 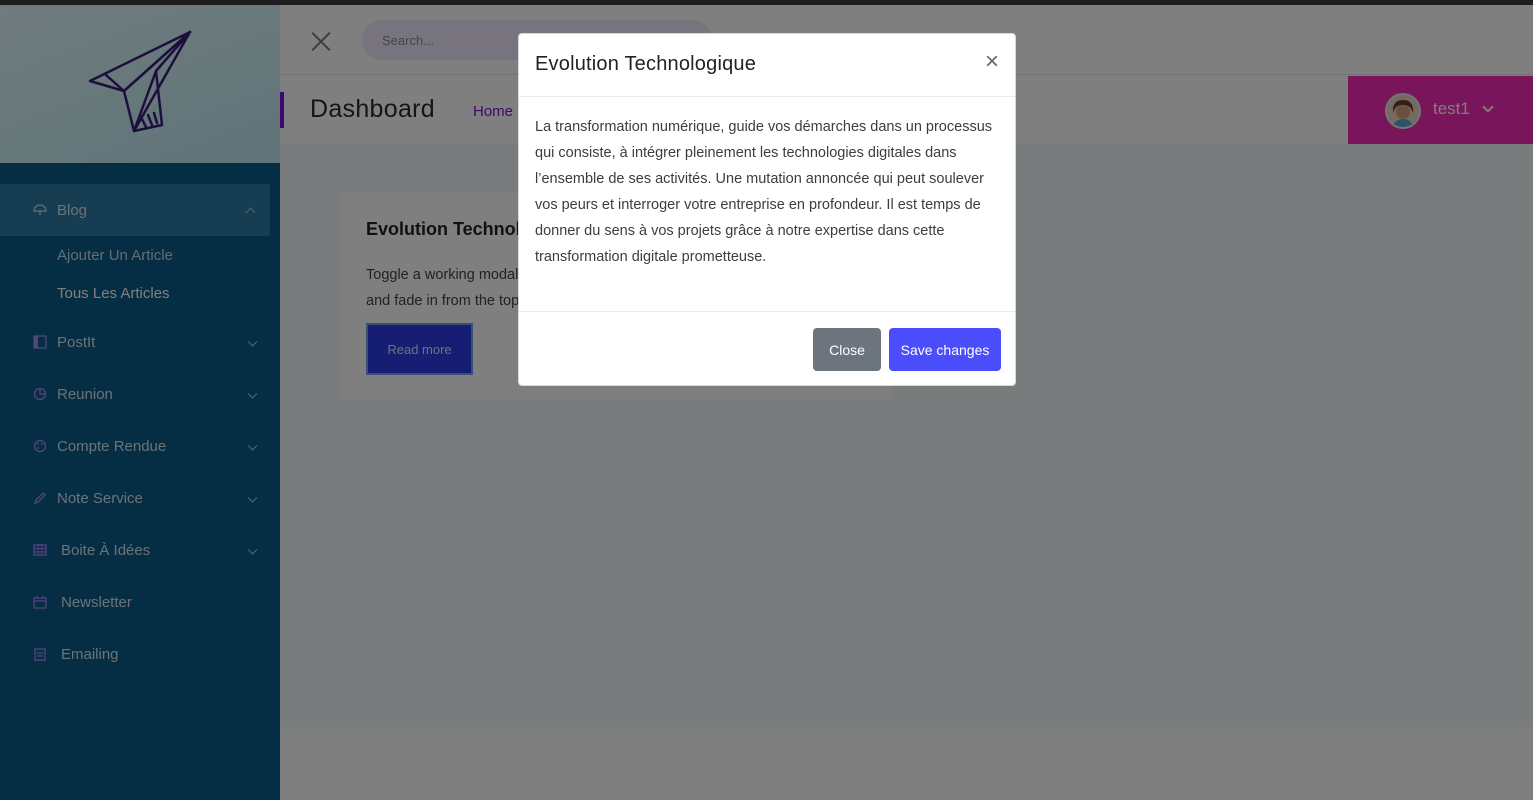 I want to click on close-icon: ×, so click(x=992, y=62).